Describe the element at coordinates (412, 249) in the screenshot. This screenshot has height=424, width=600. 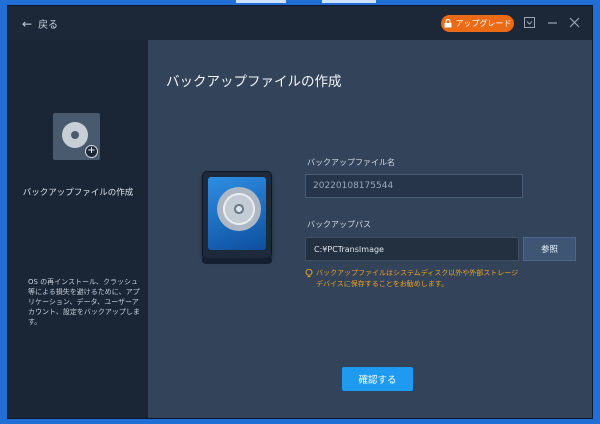
I see `path-field: C:¥PCTransImage` at that location.